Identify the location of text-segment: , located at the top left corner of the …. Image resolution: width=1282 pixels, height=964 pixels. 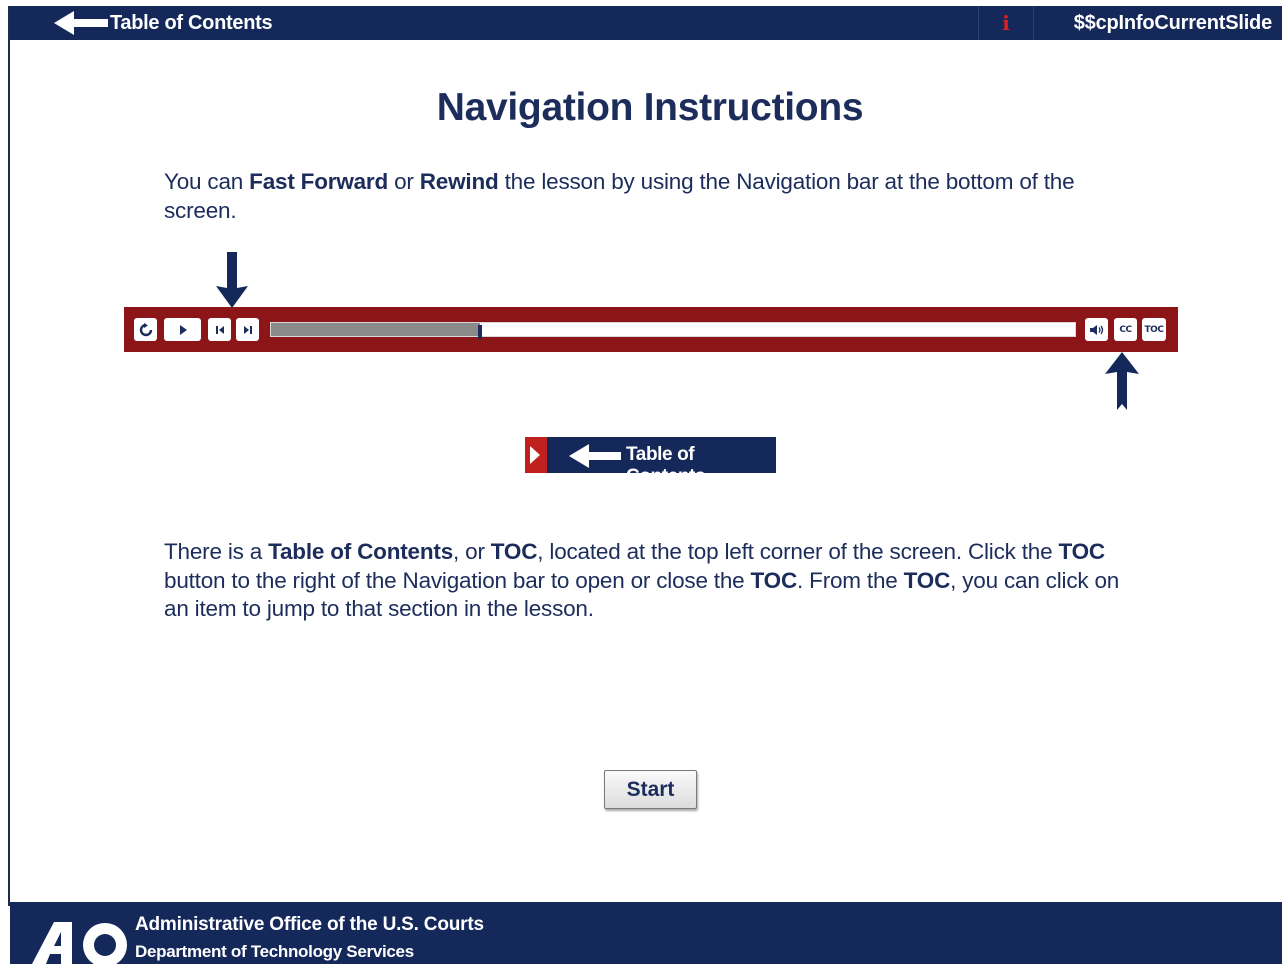
(798, 551).